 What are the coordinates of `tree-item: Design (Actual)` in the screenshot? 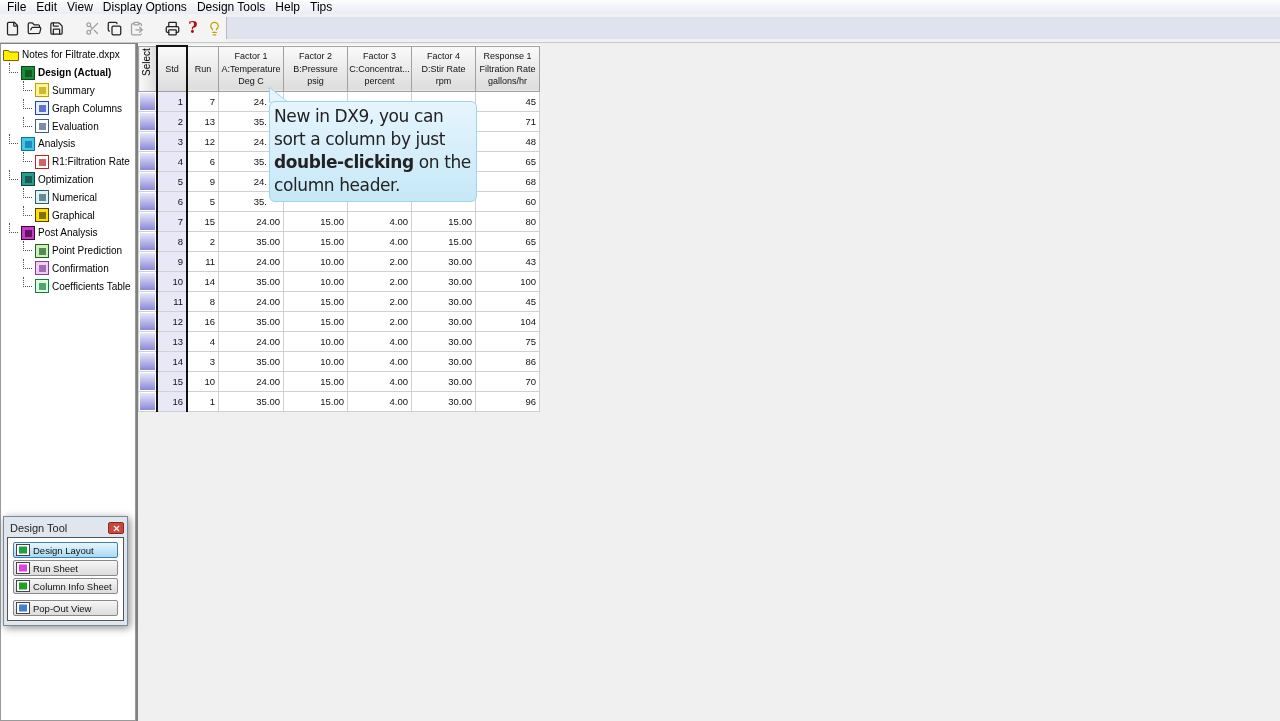 It's located at (75, 73).